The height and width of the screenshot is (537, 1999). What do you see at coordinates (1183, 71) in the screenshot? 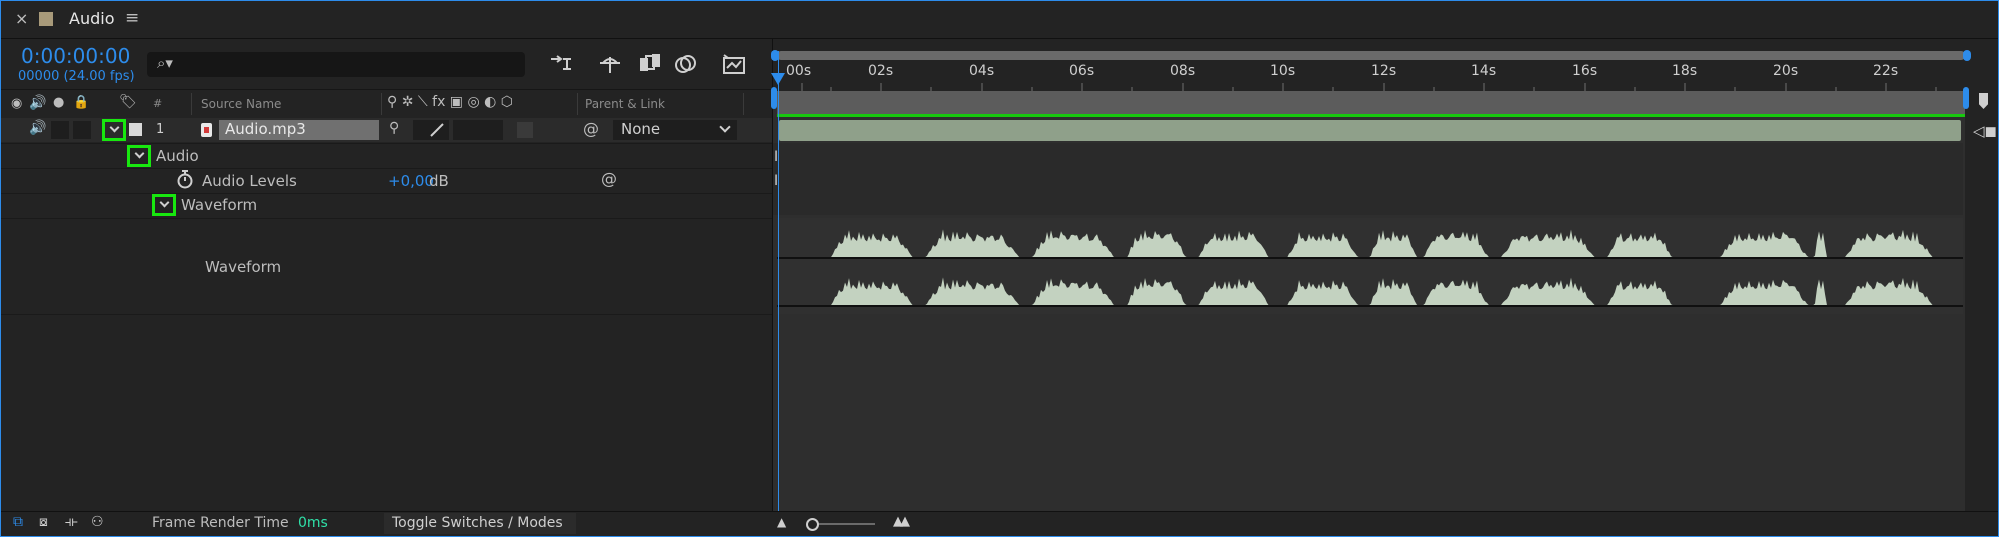
I see `ruler-label: 08s` at bounding box center [1183, 71].